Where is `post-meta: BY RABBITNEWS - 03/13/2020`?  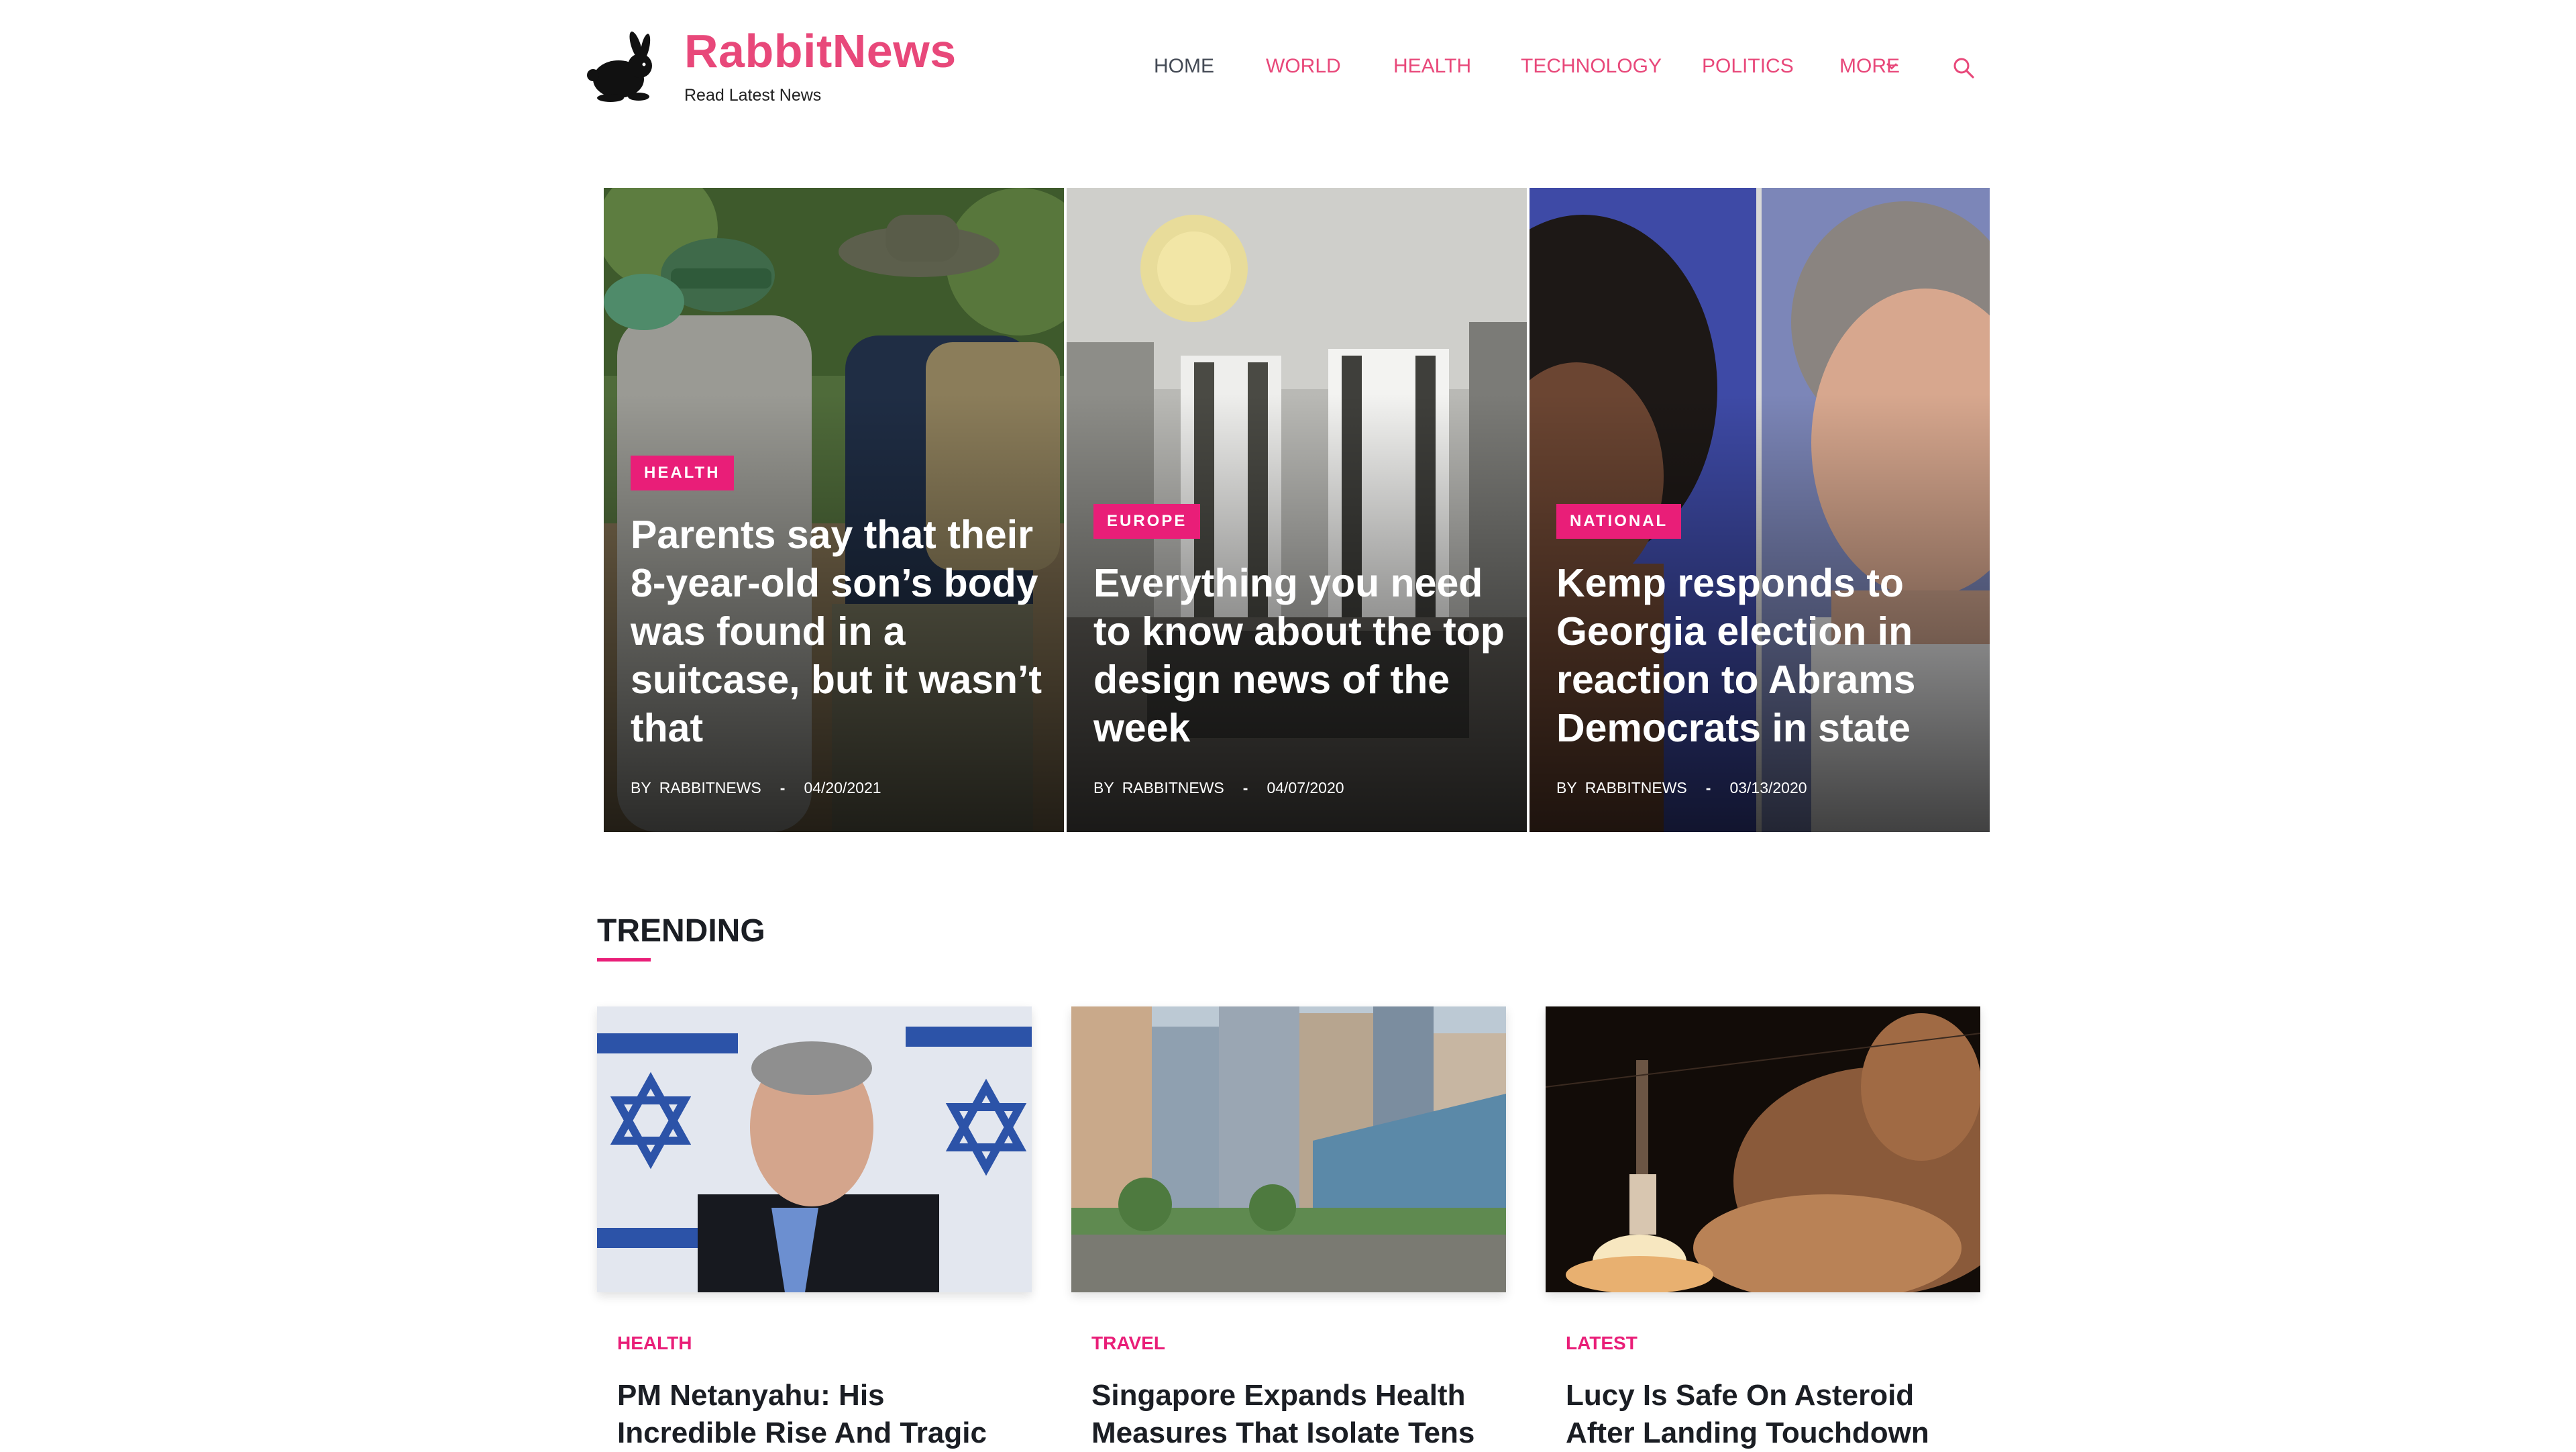
post-meta: BY RABBITNEWS - 03/13/2020 is located at coordinates (1763, 788).